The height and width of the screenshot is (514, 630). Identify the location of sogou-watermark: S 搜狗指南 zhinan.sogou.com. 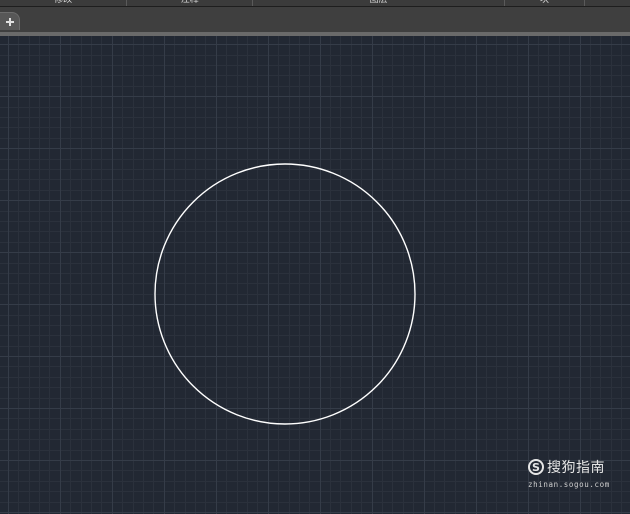
(578, 476).